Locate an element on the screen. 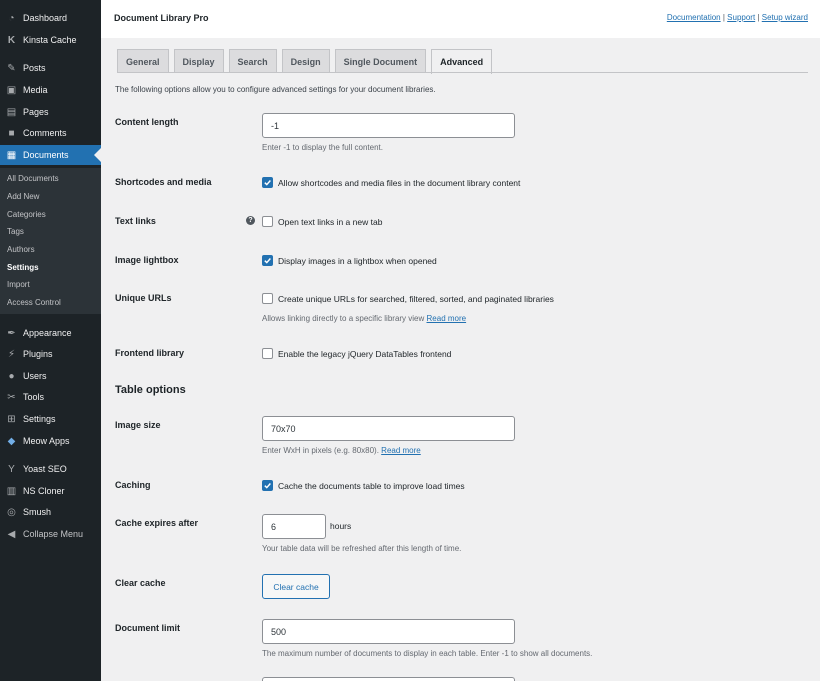 The image size is (820, 681). menu-media: ▣ Media is located at coordinates (50, 90).